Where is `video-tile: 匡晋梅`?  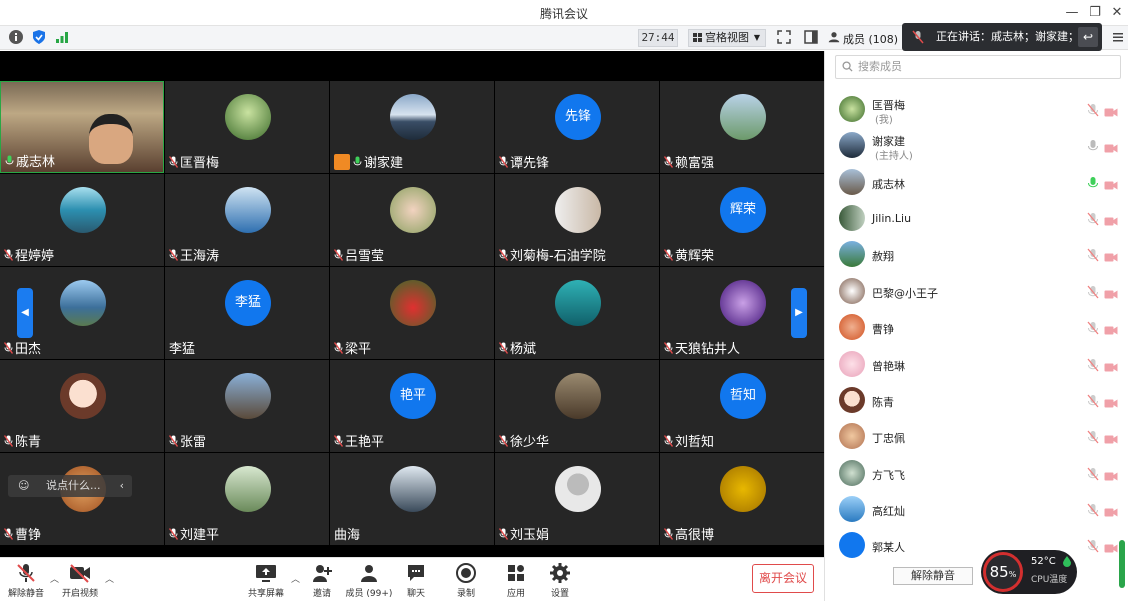 video-tile: 匡晋梅 is located at coordinates (247, 127).